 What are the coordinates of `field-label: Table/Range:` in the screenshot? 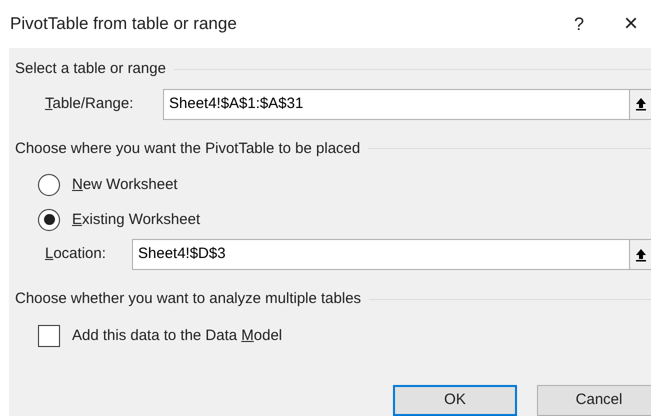 It's located at (89, 104).